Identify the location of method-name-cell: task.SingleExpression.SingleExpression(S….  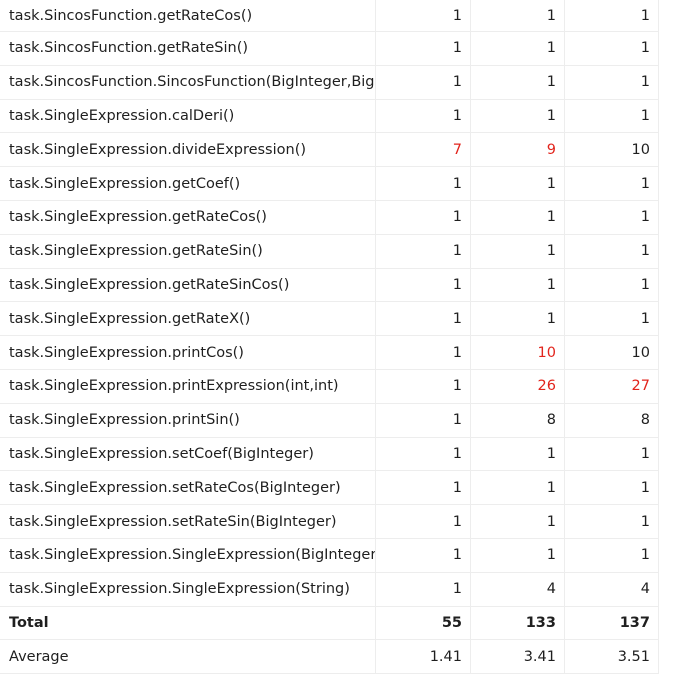
(188, 589).